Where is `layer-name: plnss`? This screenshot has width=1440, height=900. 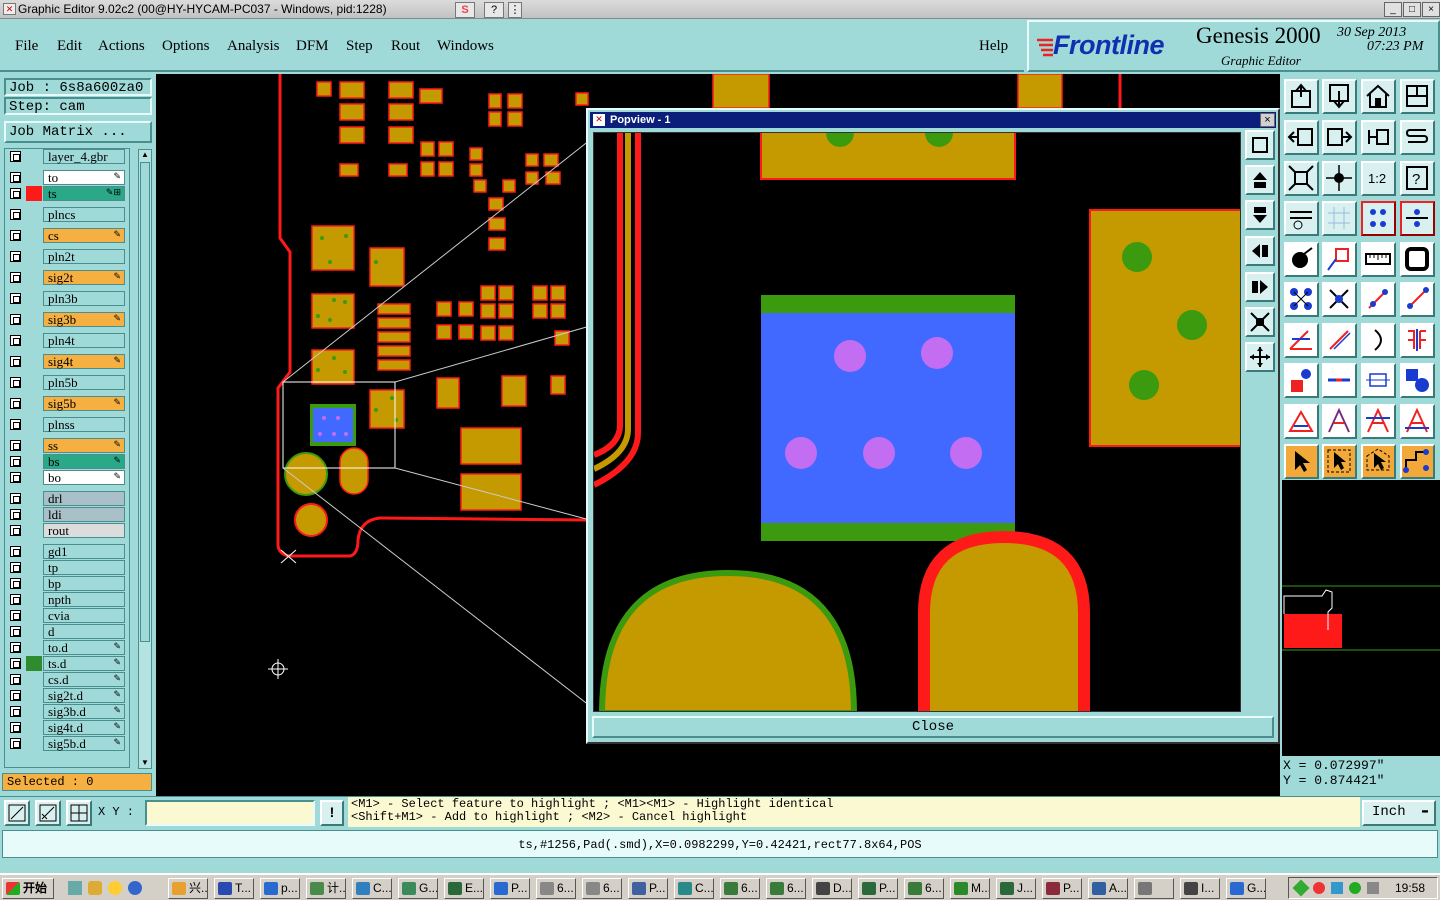 layer-name: plnss is located at coordinates (84, 424).